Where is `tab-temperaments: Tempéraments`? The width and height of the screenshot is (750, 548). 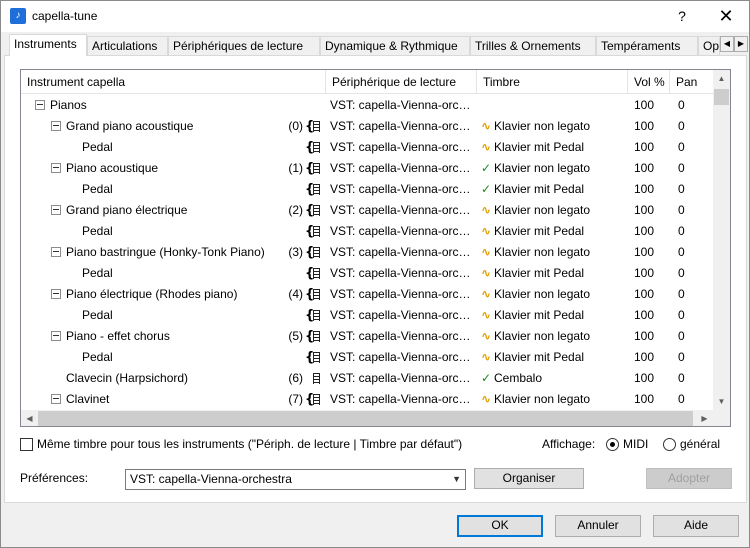
tab-temperaments: Tempéraments is located at coordinates (647, 45).